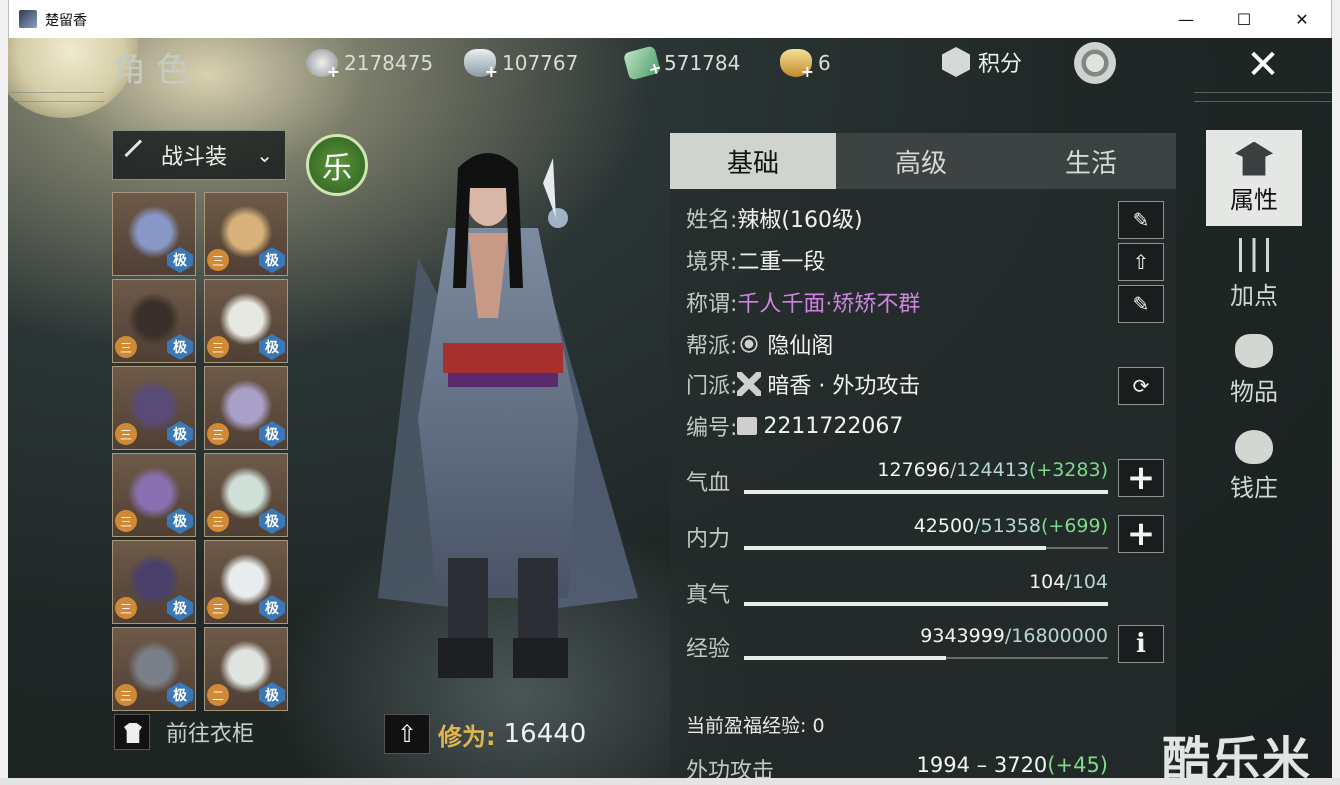  I want to click on currency-value: 107767, so click(540, 63).